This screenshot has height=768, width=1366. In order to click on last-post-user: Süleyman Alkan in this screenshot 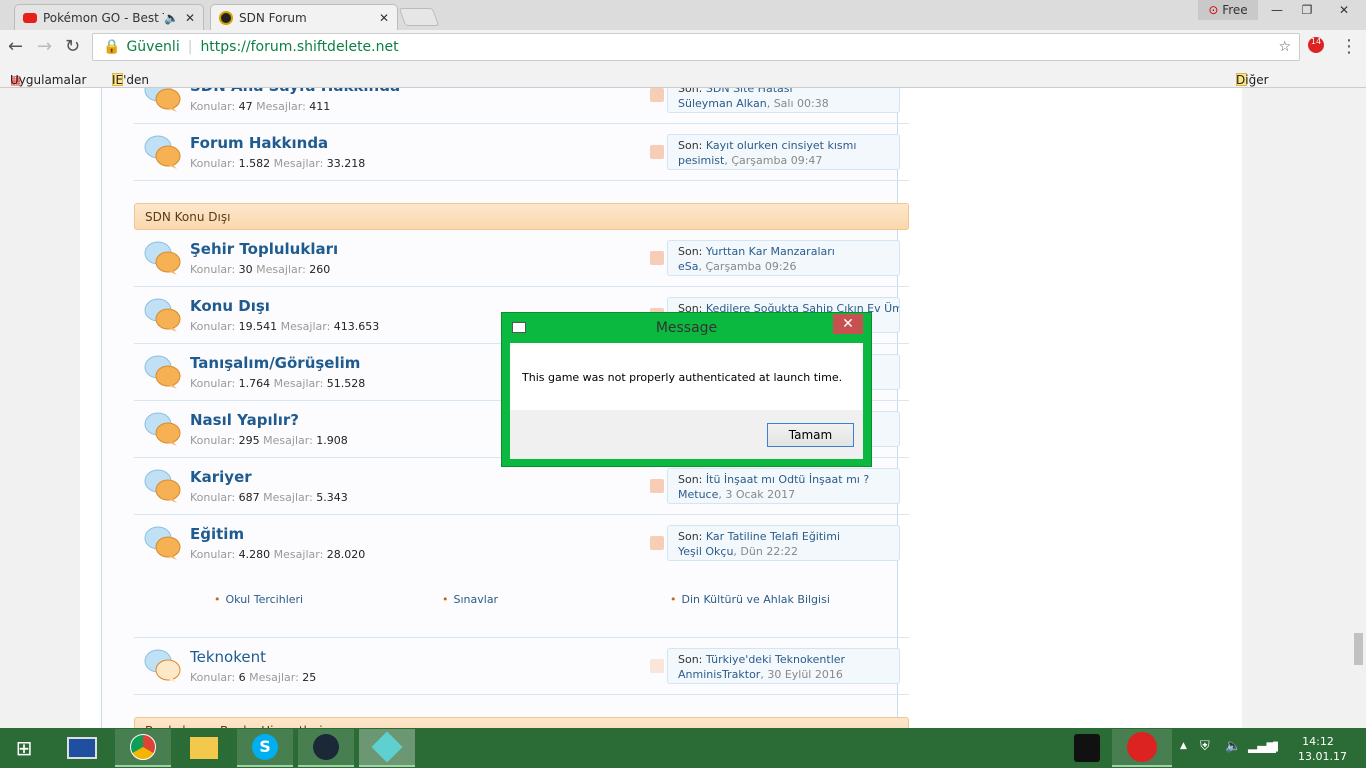, I will do `click(722, 103)`.